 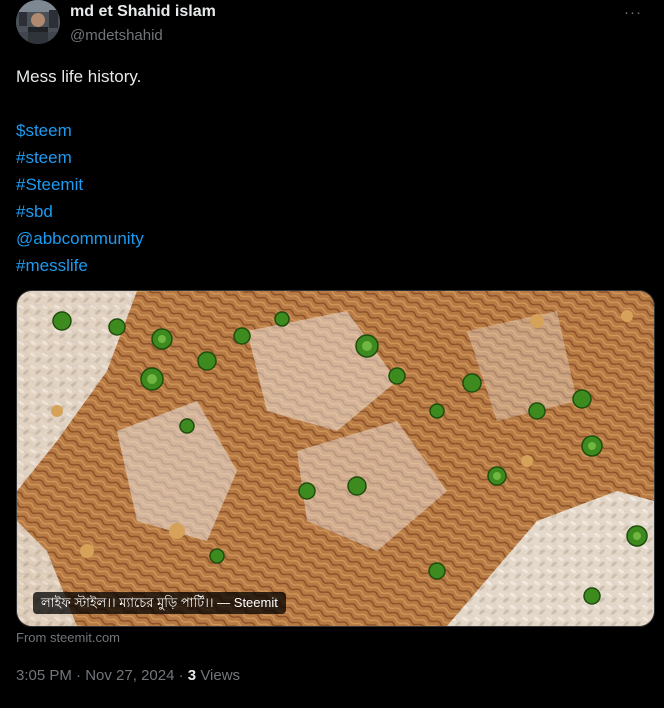 I want to click on hashtag-steem: #steem, so click(x=44, y=157).